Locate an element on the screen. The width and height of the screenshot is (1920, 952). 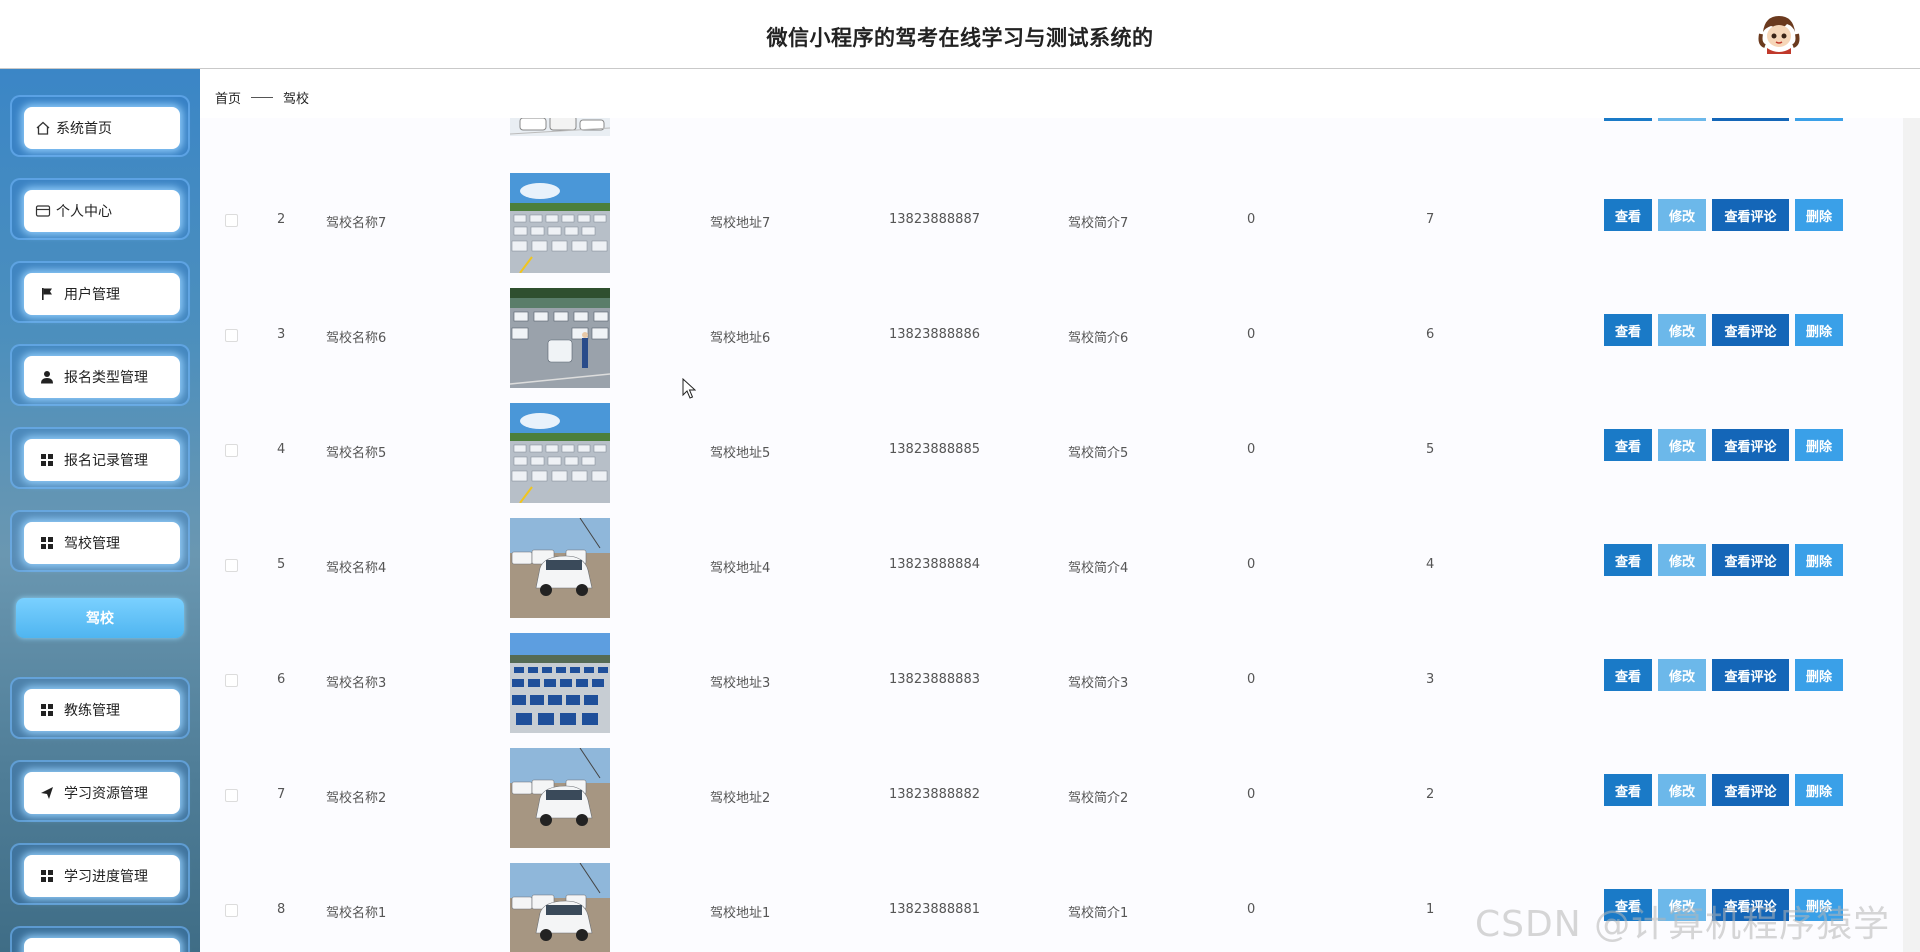
avatar is located at coordinates (1779, 34).